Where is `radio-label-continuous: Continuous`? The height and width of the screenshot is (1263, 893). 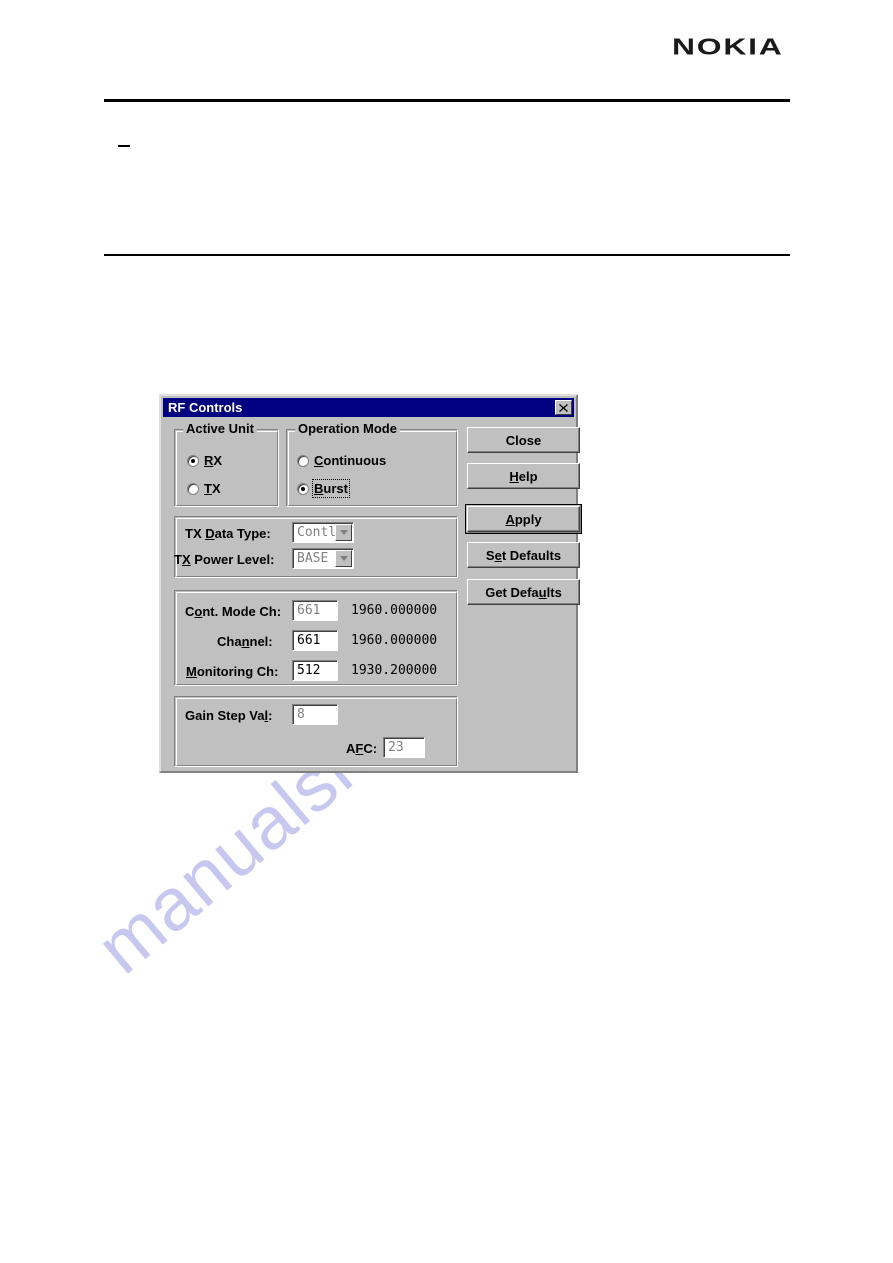 radio-label-continuous: Continuous is located at coordinates (350, 460).